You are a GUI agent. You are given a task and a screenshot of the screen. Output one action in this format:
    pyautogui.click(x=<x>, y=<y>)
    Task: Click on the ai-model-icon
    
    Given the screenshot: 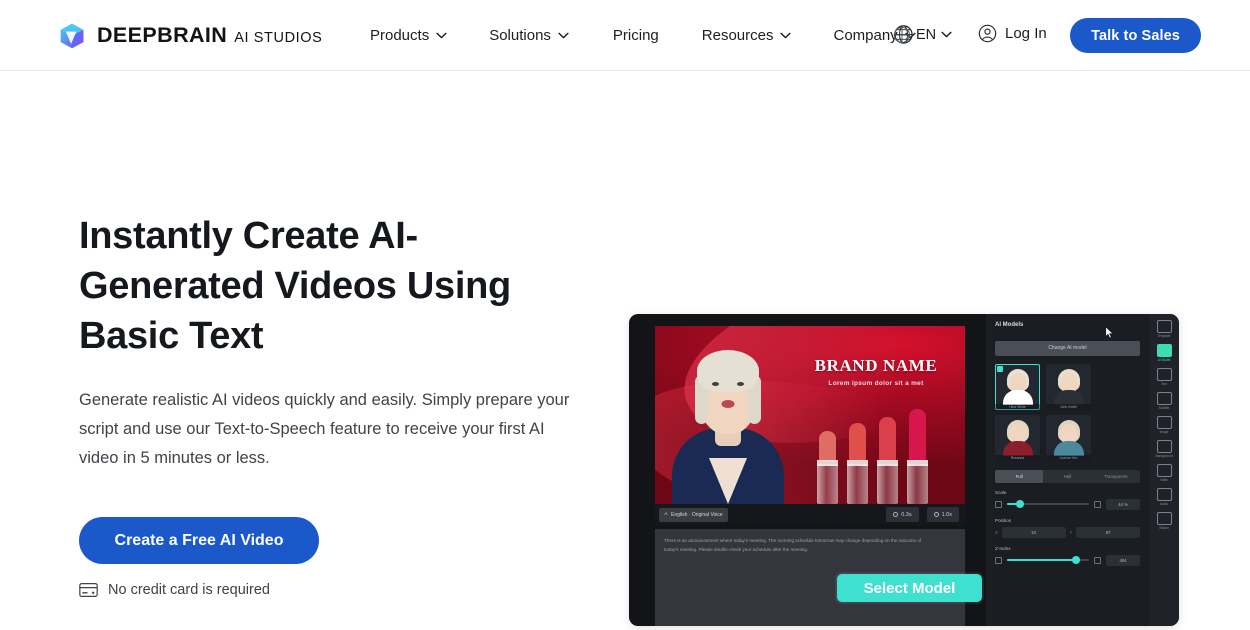 What is the action you would take?
    pyautogui.click(x=1164, y=350)
    